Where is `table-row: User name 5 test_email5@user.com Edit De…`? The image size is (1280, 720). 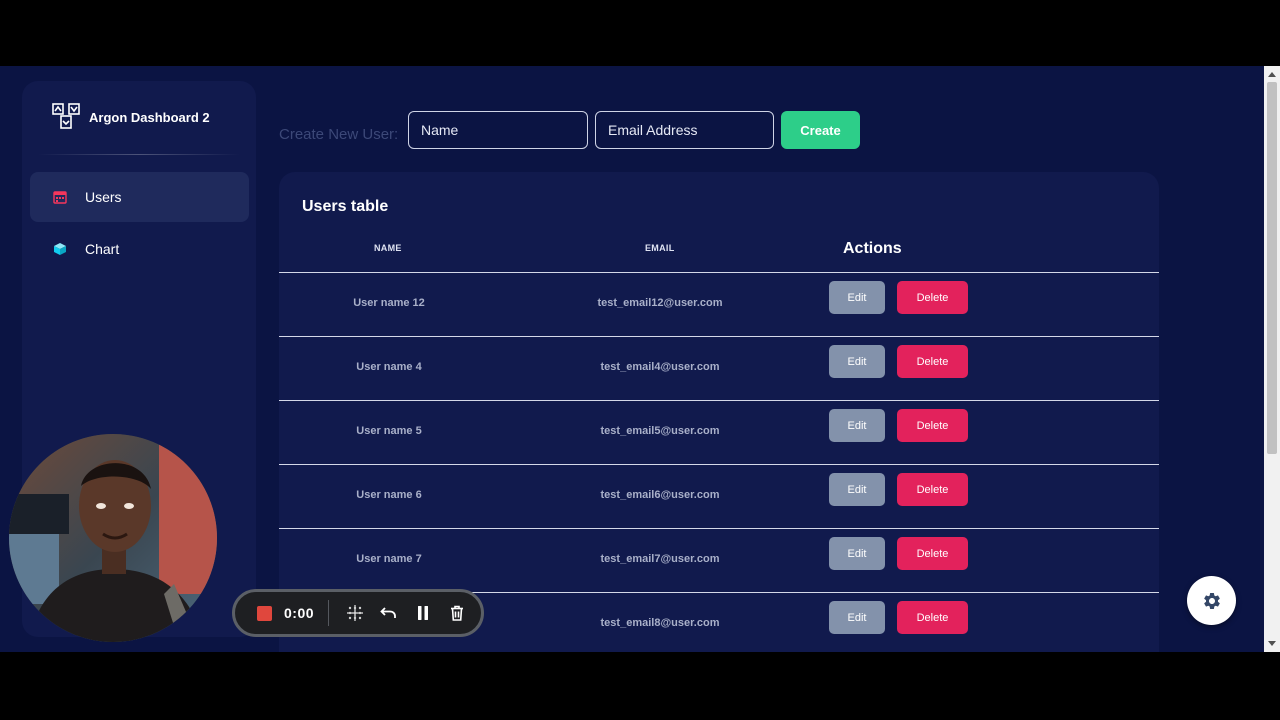
table-row: User name 5 test_email5@user.com Edit De… is located at coordinates (719, 433).